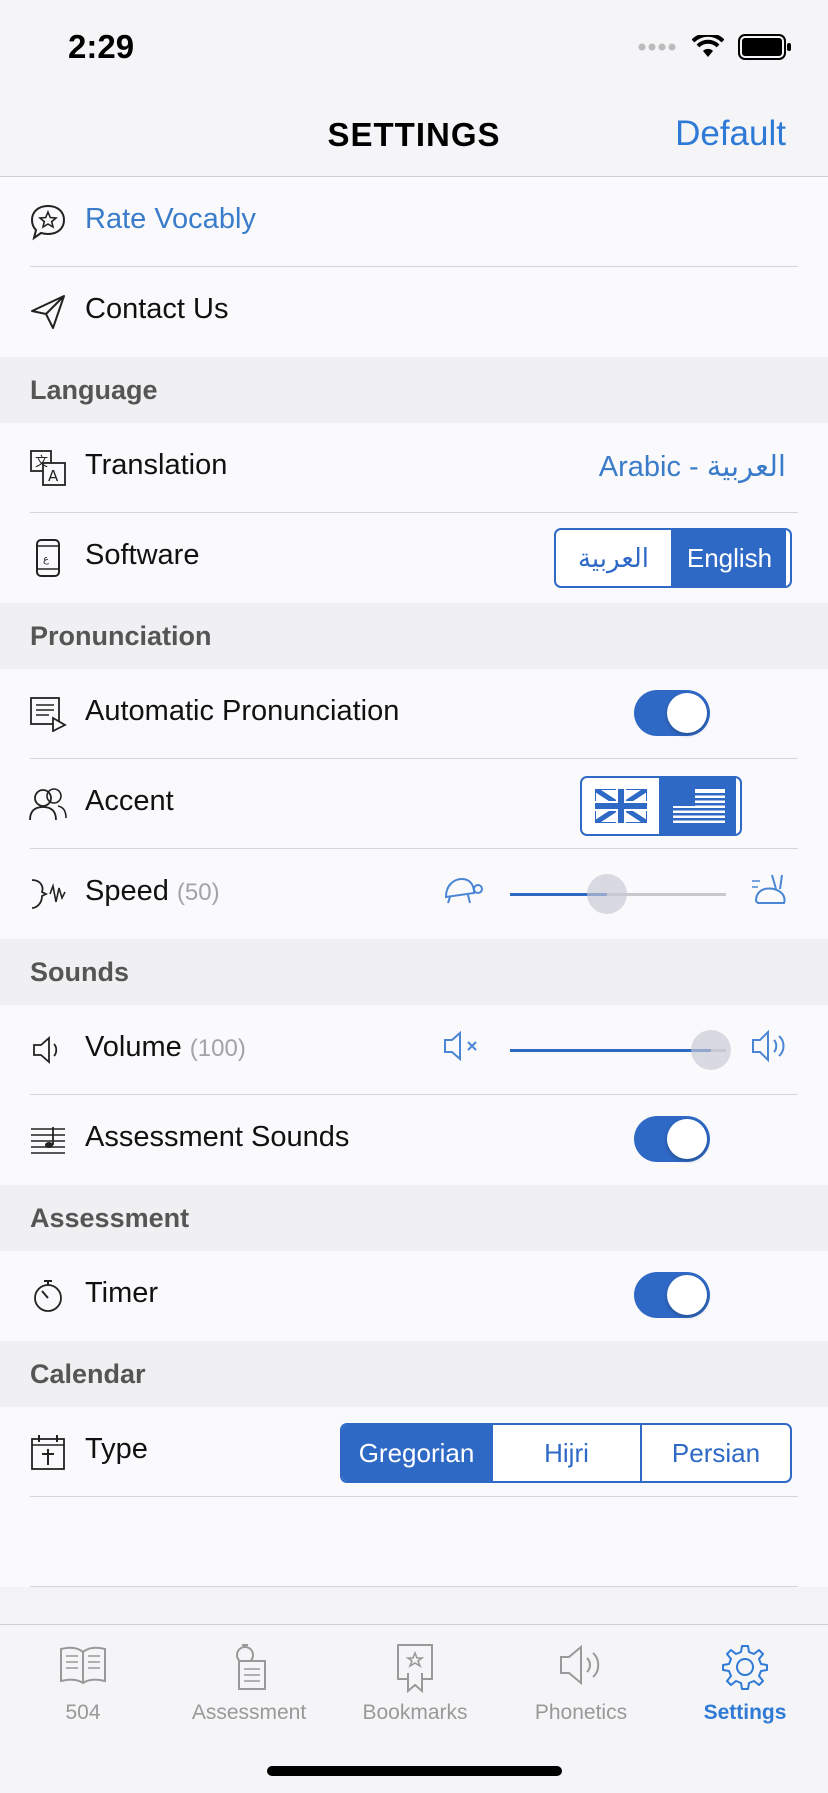  I want to click on accent-segment, so click(661, 806).